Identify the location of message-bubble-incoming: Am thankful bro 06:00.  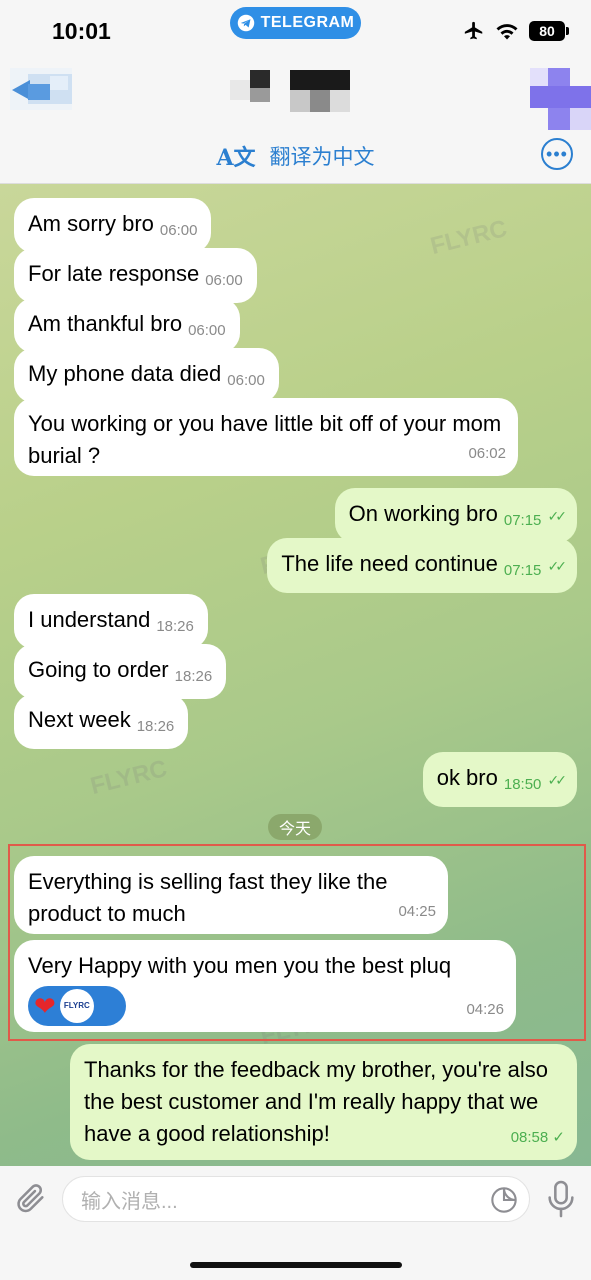
(127, 325).